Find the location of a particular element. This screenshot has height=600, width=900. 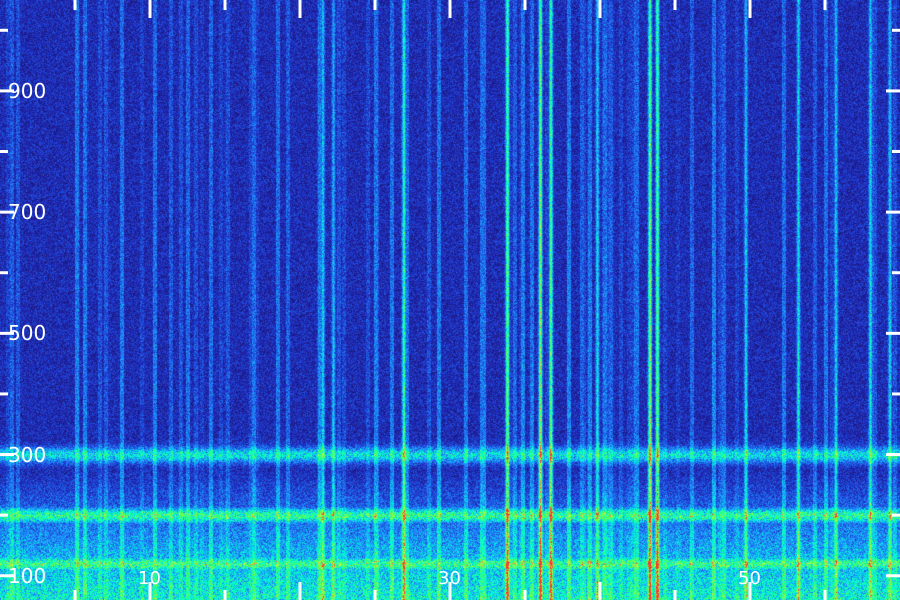

x-tick-label: 30 is located at coordinates (449, 578).